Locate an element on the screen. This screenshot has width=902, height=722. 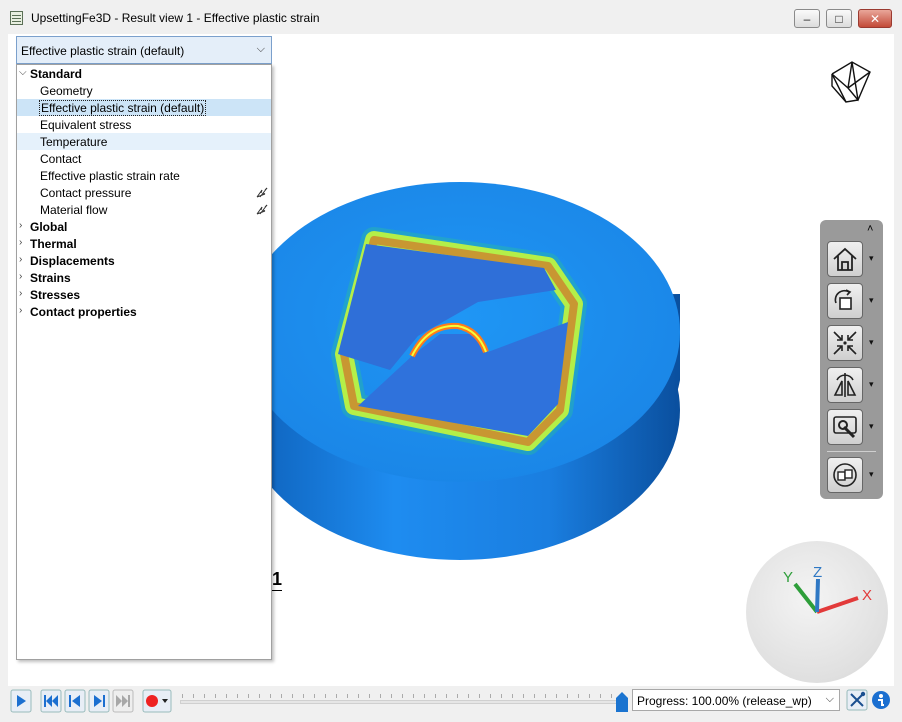
view-toolbar: ˄ ▾ ▾ ▾ ▾ ▾ ▾ is located at coordinates (851, 359).